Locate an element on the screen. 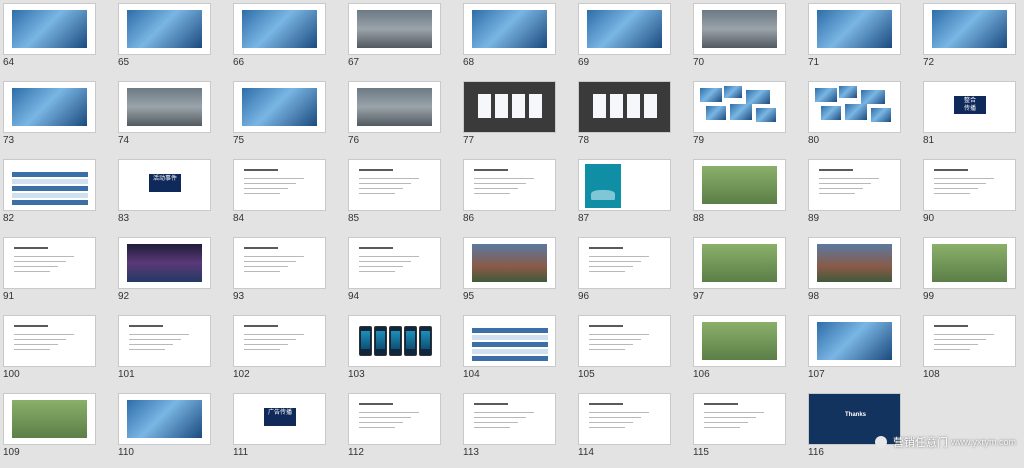 Image resolution: width=1024 pixels, height=468 pixels. slide-thumbnail-cell: 活动事件 83 is located at coordinates (172, 195).